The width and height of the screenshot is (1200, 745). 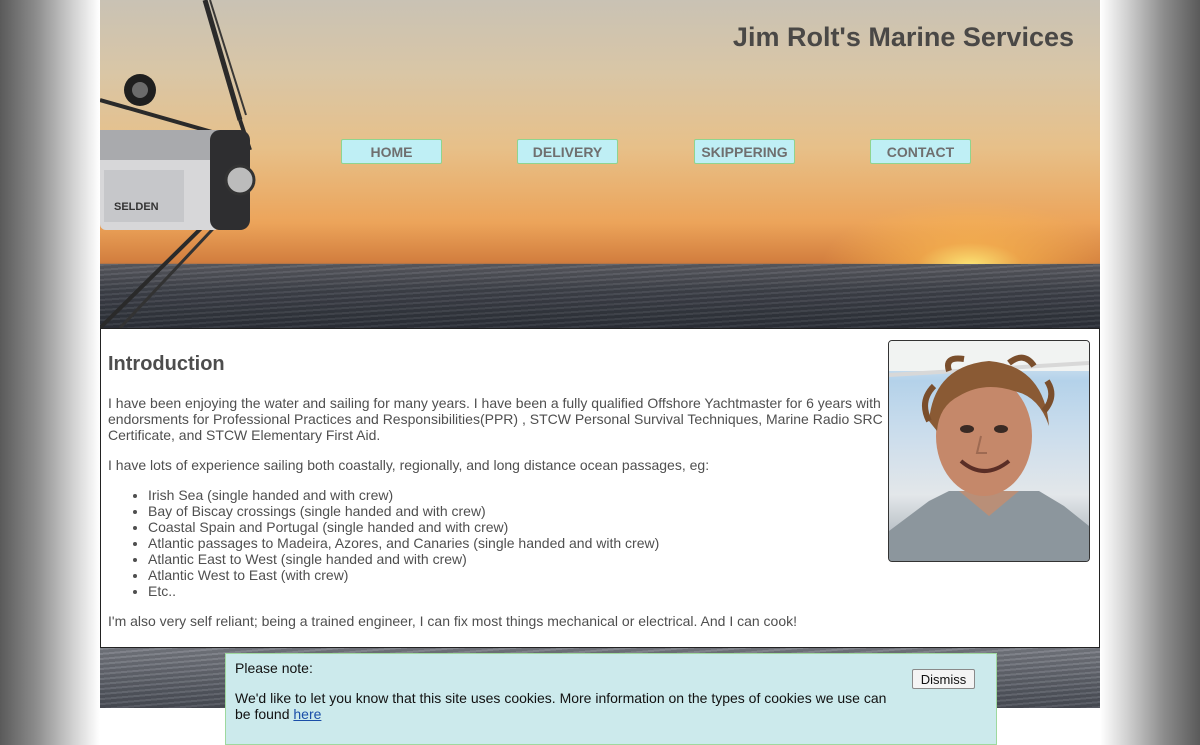 What do you see at coordinates (403, 495) in the screenshot?
I see `list-item: Irish Sea (single handed and with crew)` at bounding box center [403, 495].